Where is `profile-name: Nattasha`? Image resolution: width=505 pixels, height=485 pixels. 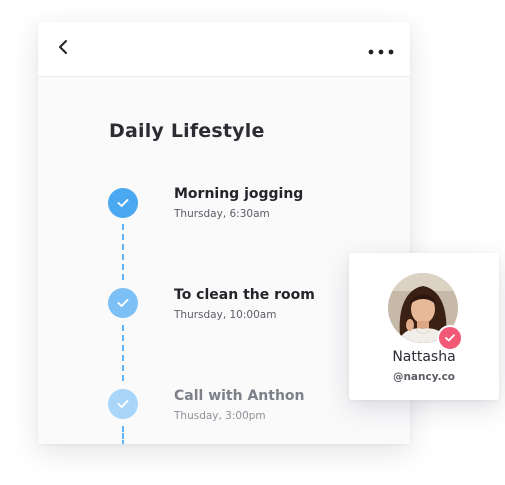
profile-name: Nattasha is located at coordinates (424, 357).